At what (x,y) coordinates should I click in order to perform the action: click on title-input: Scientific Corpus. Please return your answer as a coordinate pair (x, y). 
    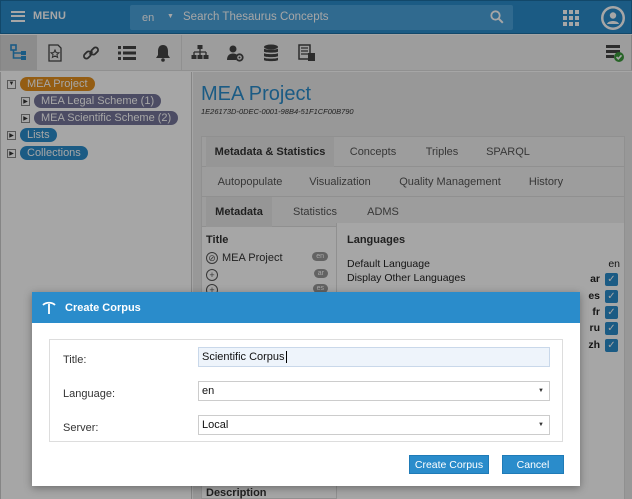
    Looking at the image, I should click on (374, 357).